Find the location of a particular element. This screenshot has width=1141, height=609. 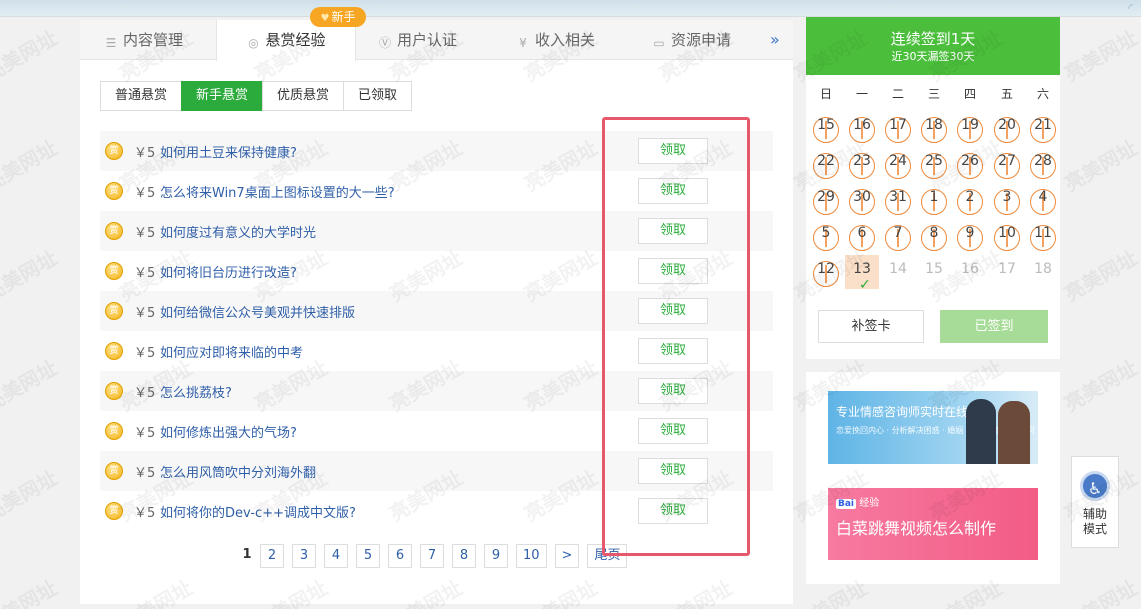

calendar-day: 3 is located at coordinates (1007, 200).